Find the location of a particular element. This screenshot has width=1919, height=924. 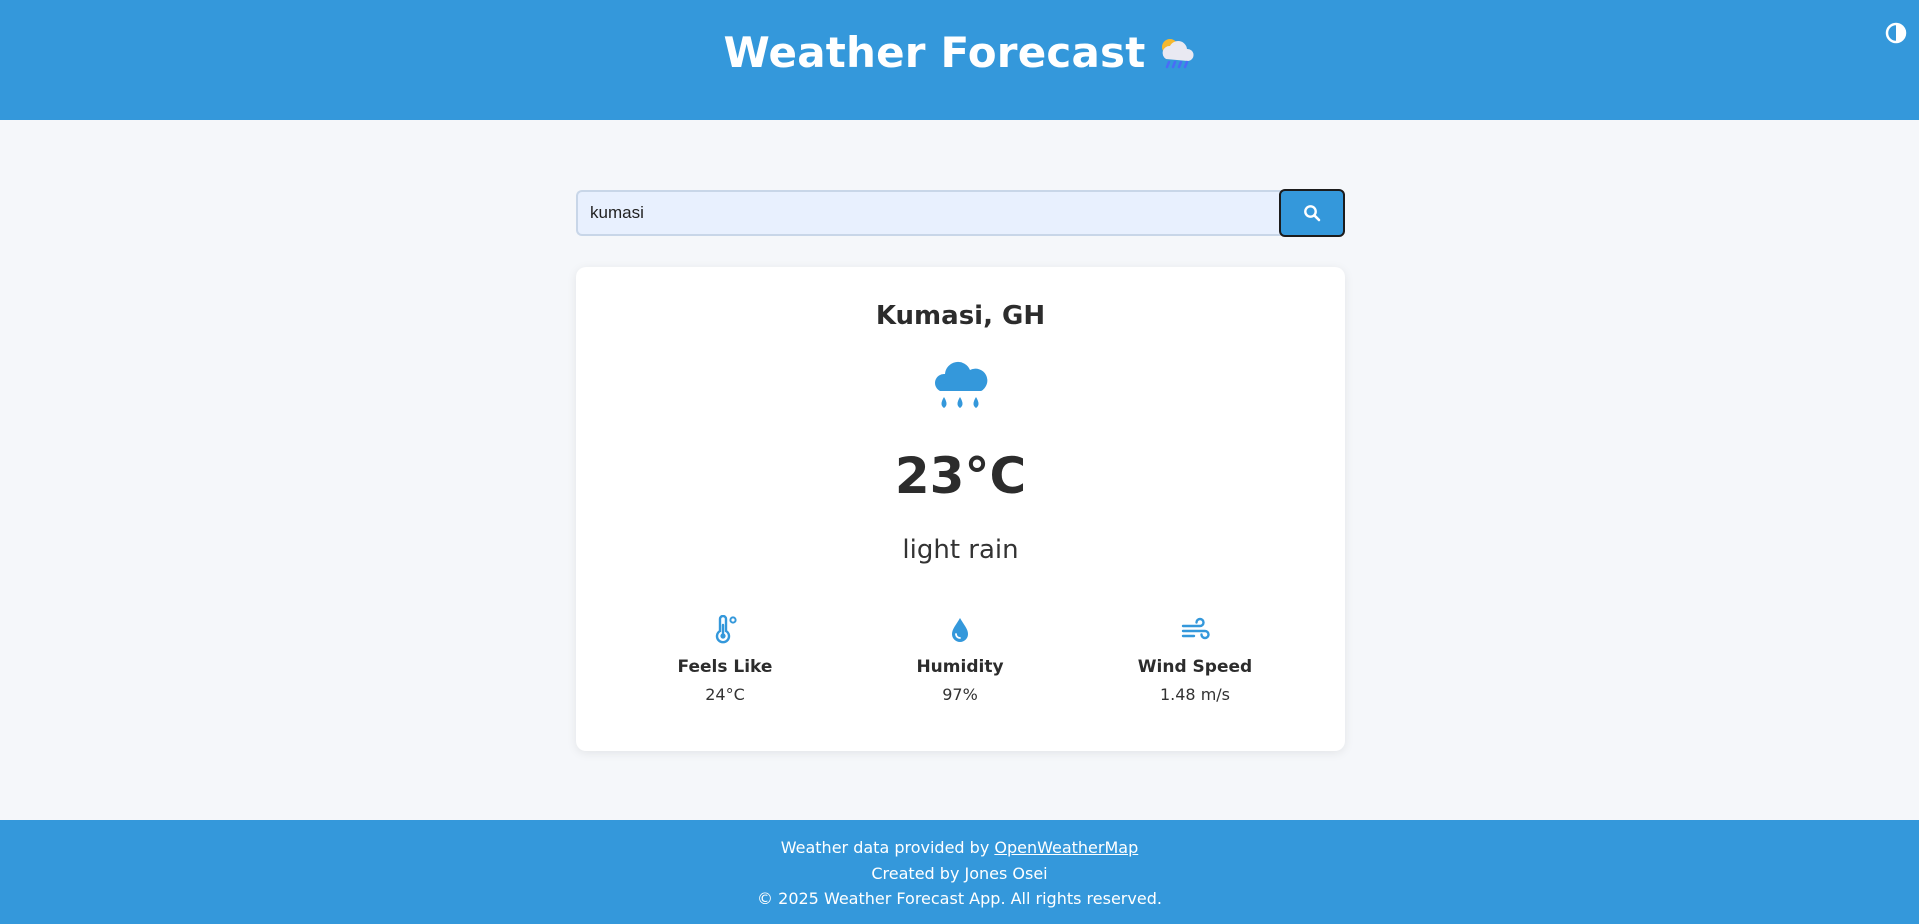

app-title-text: Weather Forecast is located at coordinates (934, 52).